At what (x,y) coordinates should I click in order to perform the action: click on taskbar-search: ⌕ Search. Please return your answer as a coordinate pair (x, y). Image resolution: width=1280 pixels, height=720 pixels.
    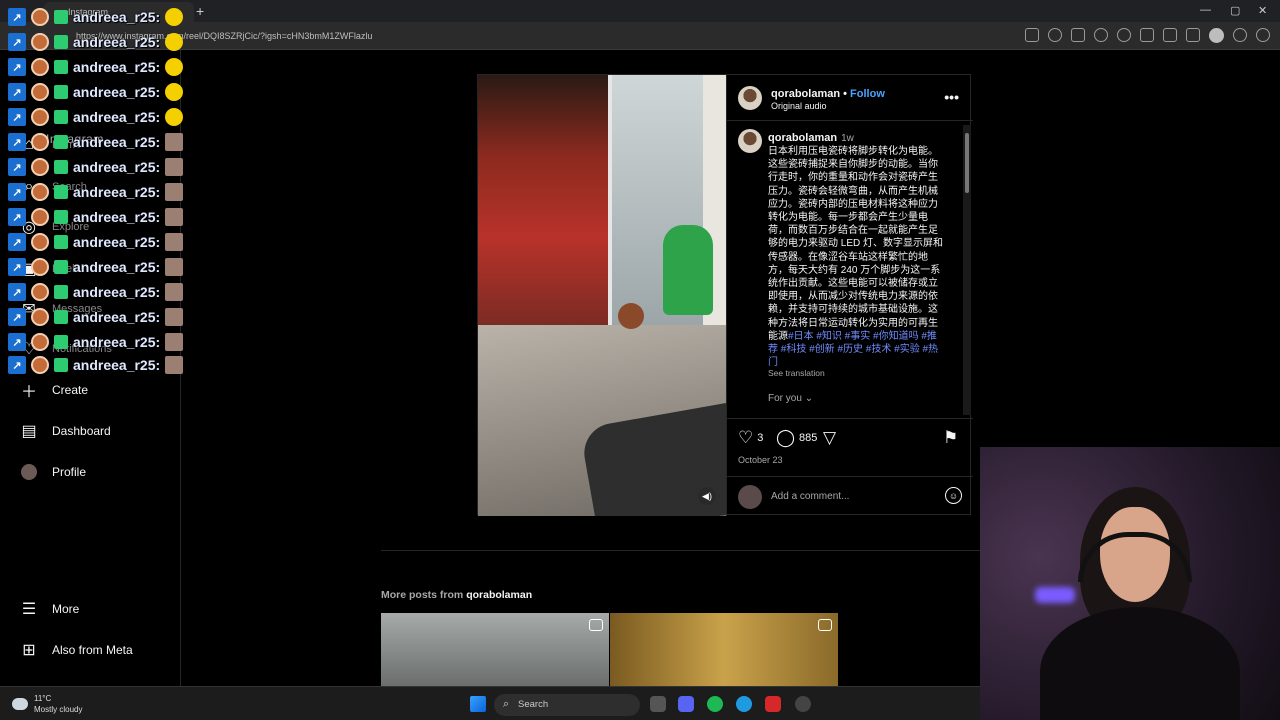
    Looking at the image, I should click on (567, 705).